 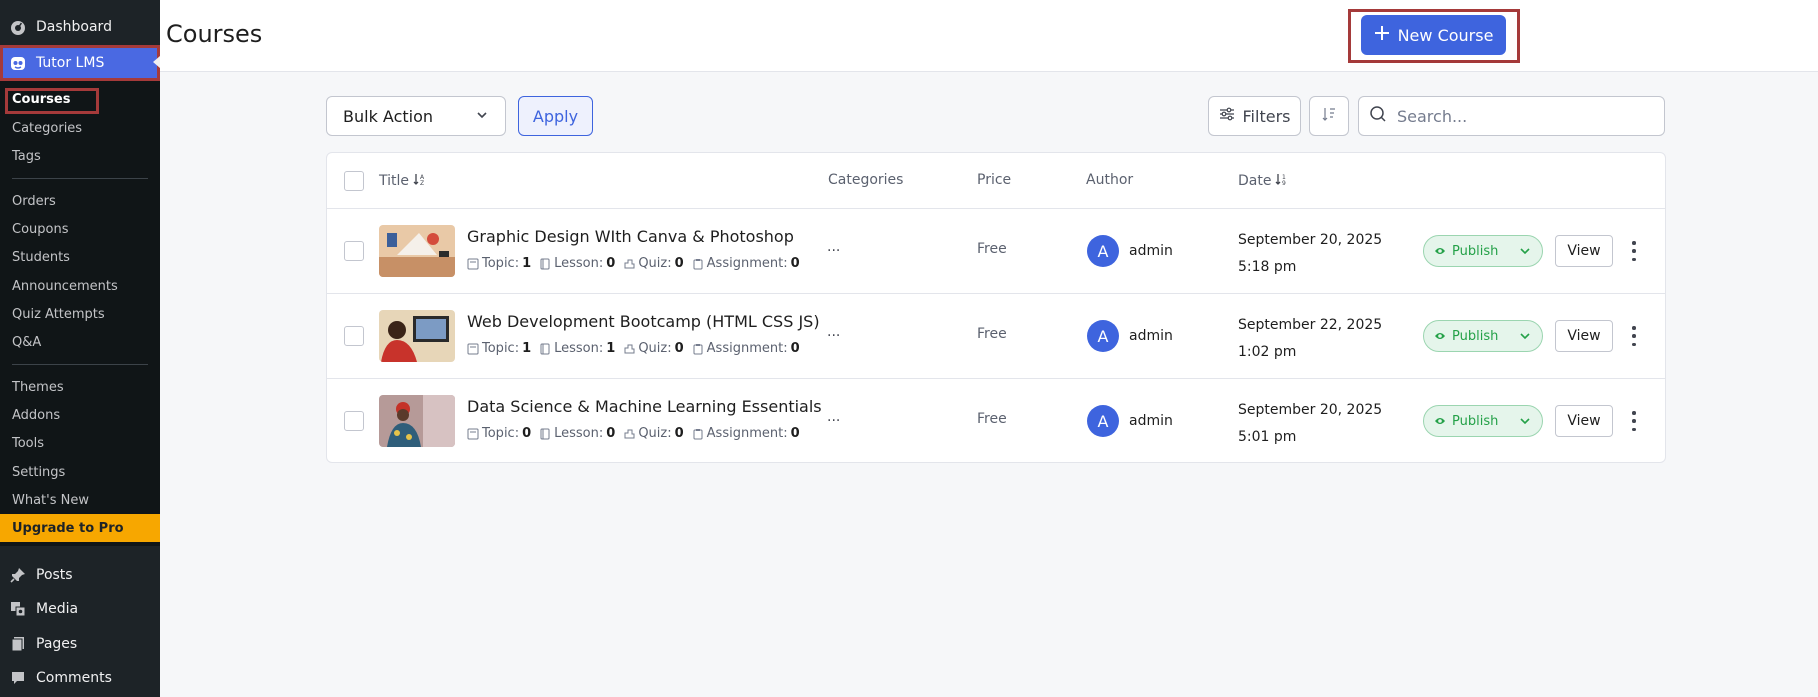 I want to click on course-author: A admin, so click(x=1130, y=421).